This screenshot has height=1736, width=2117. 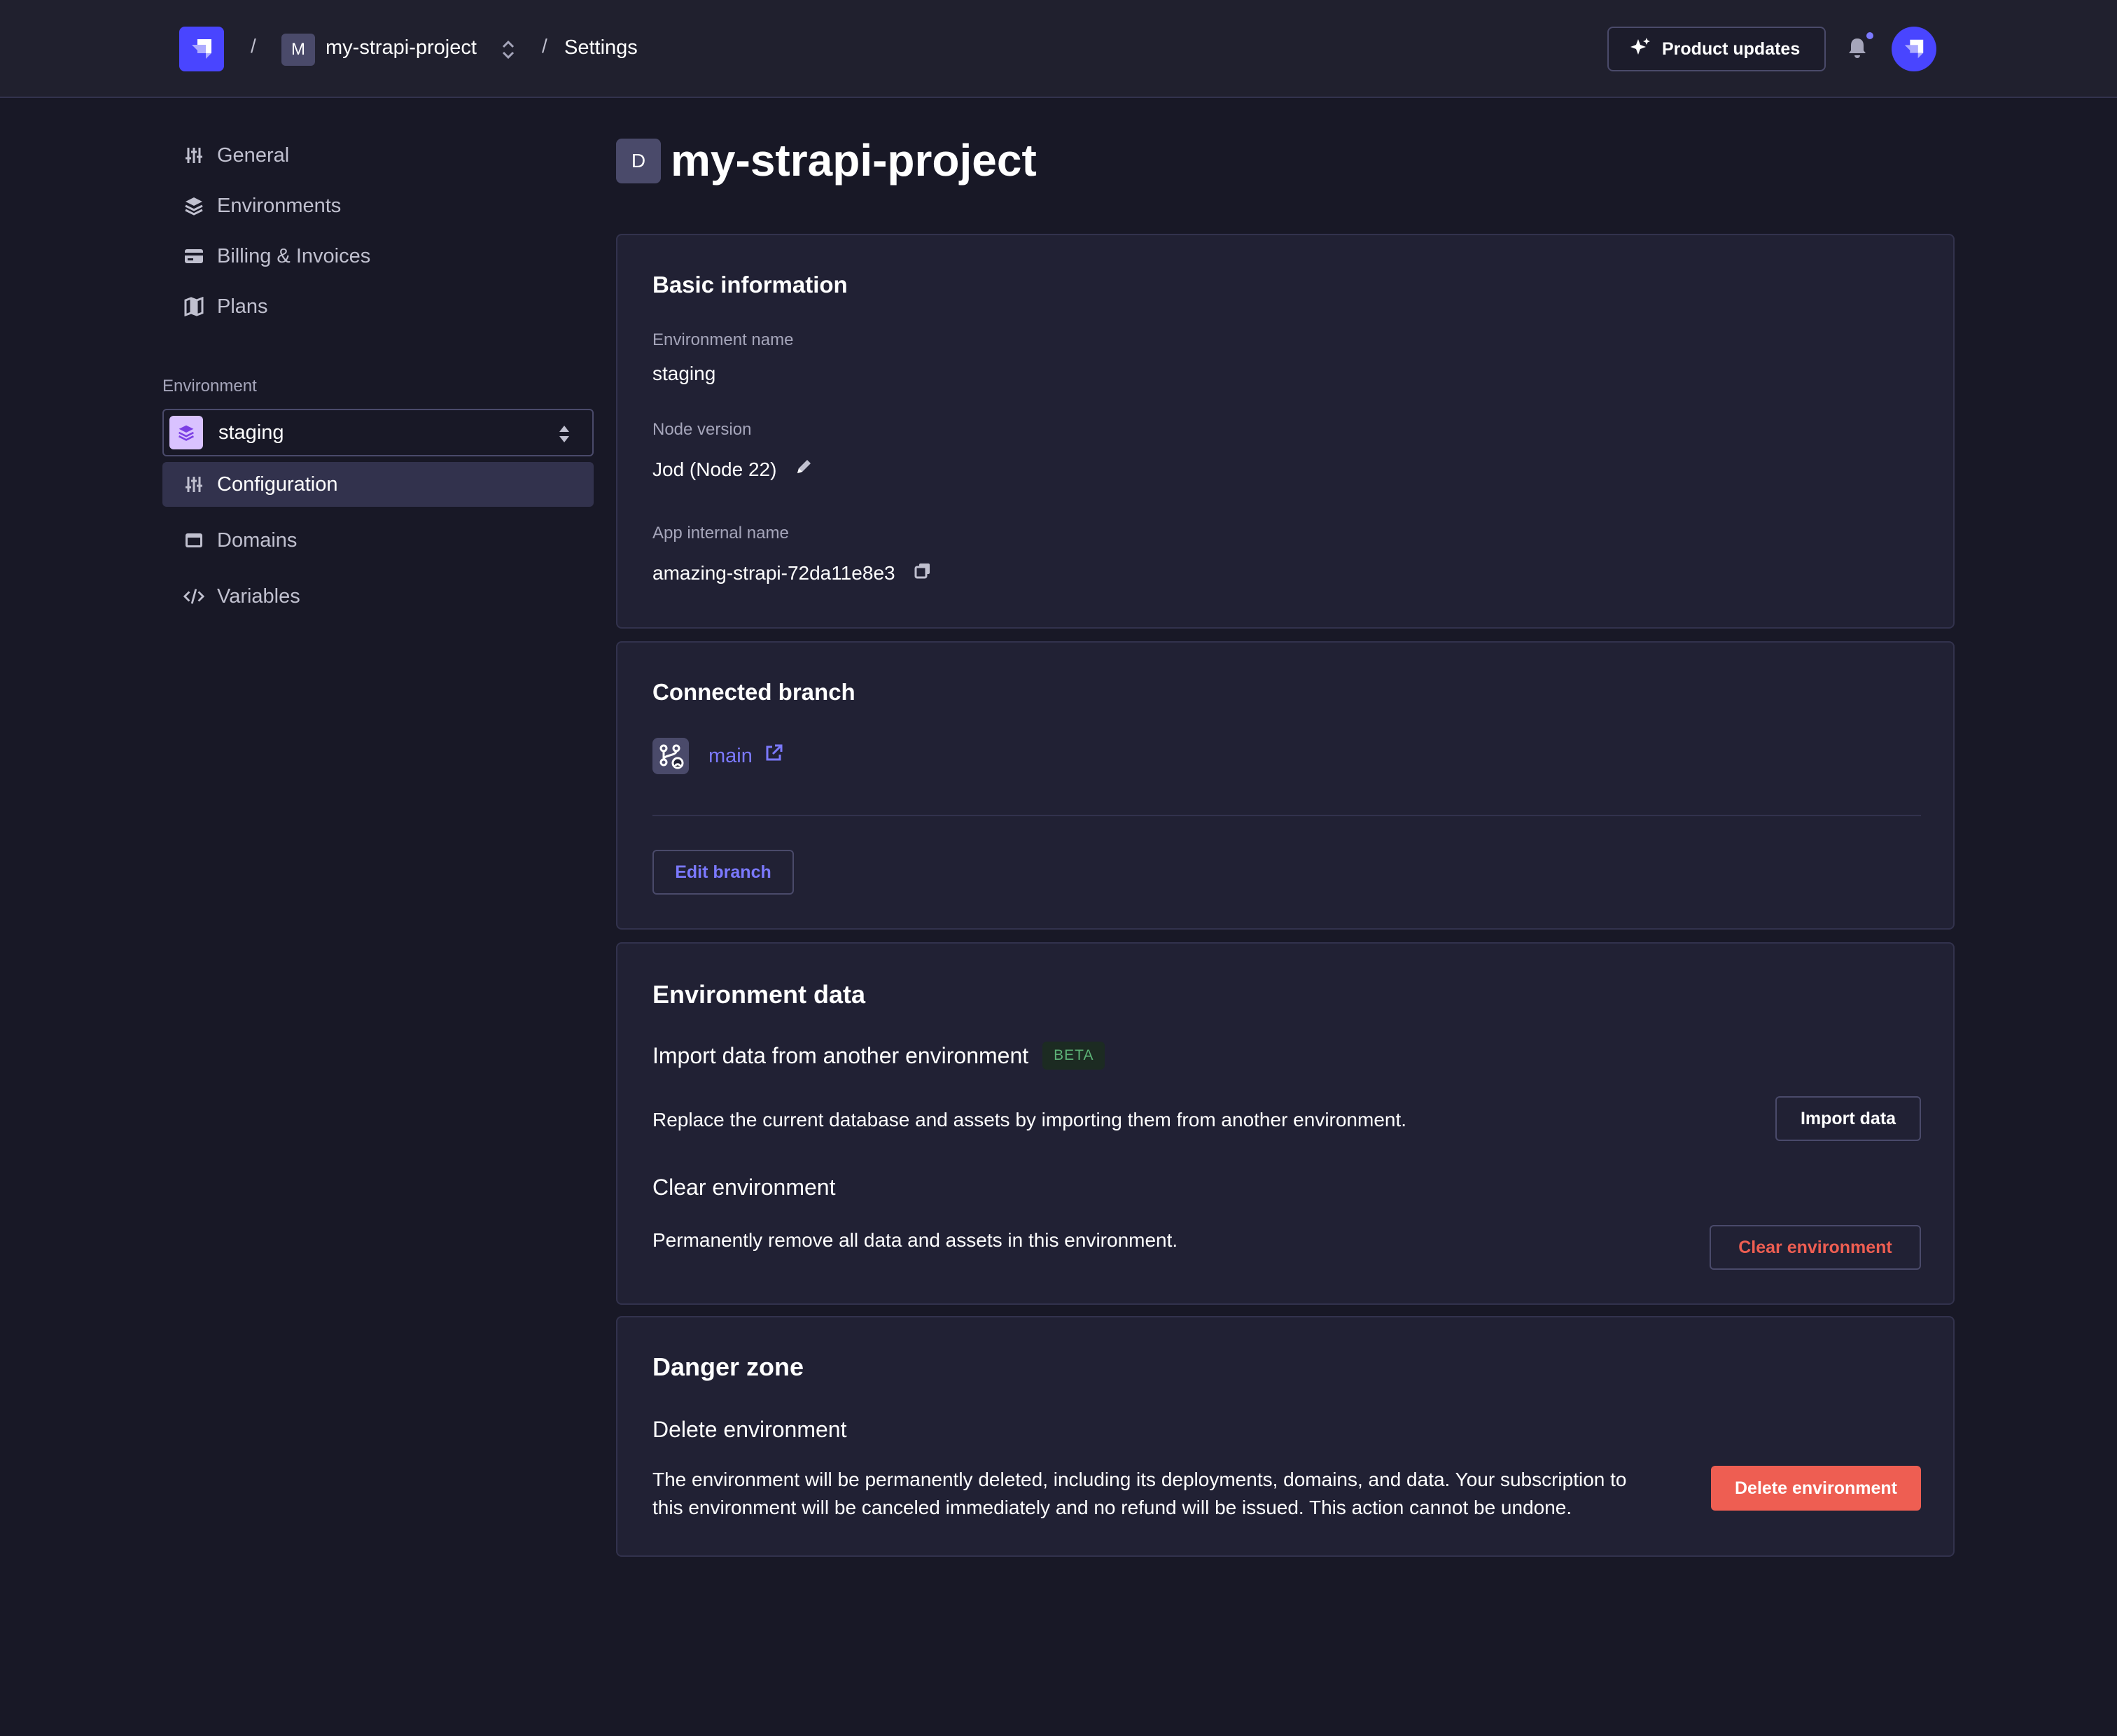 I want to click on breadcrumb-settings: Settings, so click(x=601, y=47).